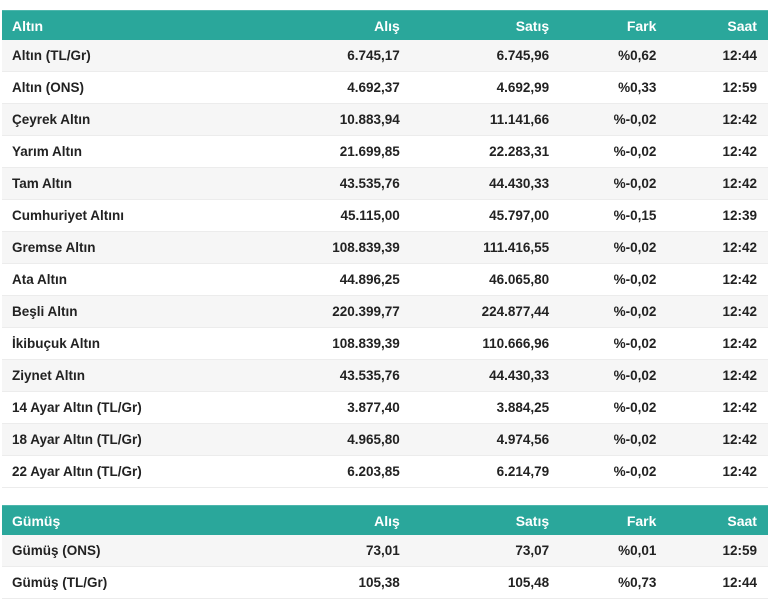 The width and height of the screenshot is (770, 611). What do you see at coordinates (45, 311) in the screenshot?
I see `cell-asset-name: Beşli Altın` at bounding box center [45, 311].